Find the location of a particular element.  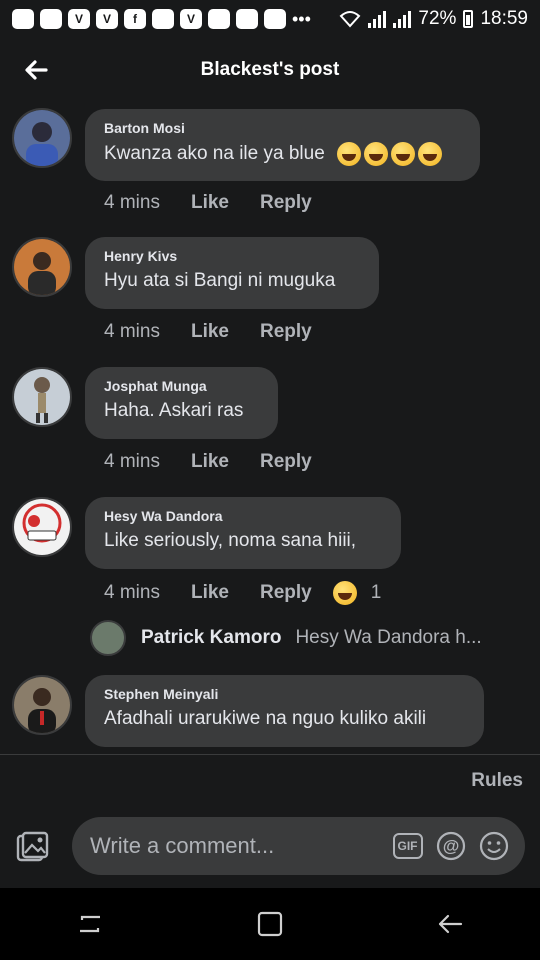

comment-input-box: GIF @ is located at coordinates (298, 846).